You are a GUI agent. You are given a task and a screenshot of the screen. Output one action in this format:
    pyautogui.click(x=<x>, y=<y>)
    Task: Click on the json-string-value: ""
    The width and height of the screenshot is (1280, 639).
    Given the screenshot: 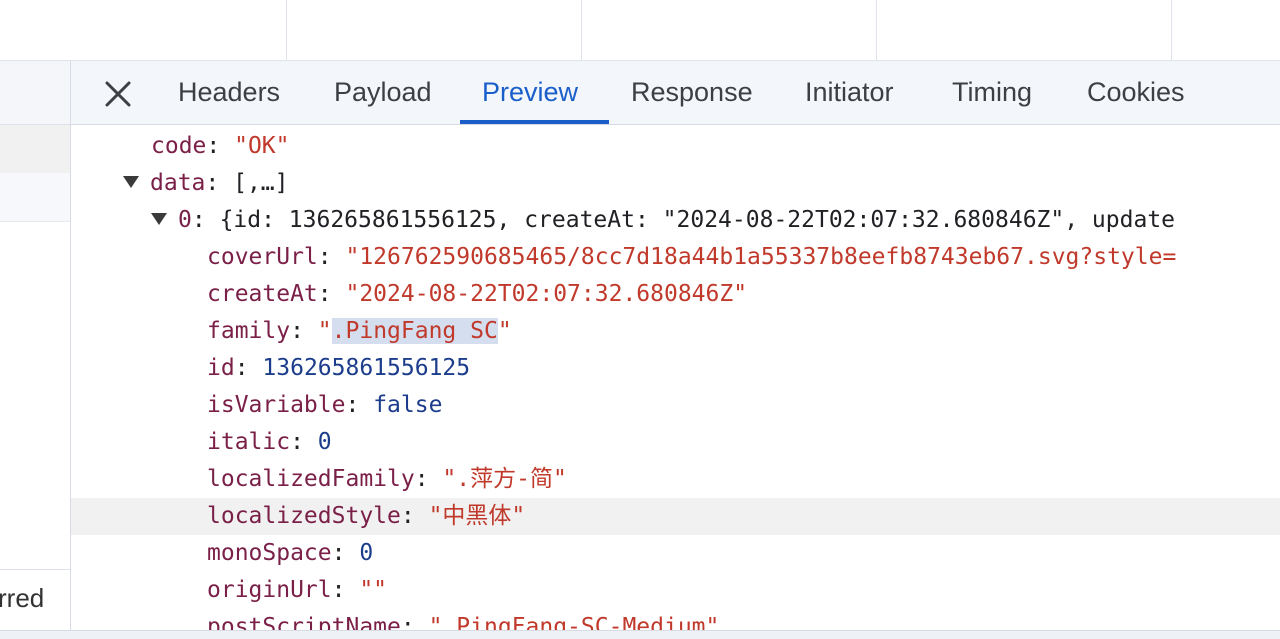 What is the action you would take?
    pyautogui.click(x=373, y=590)
    